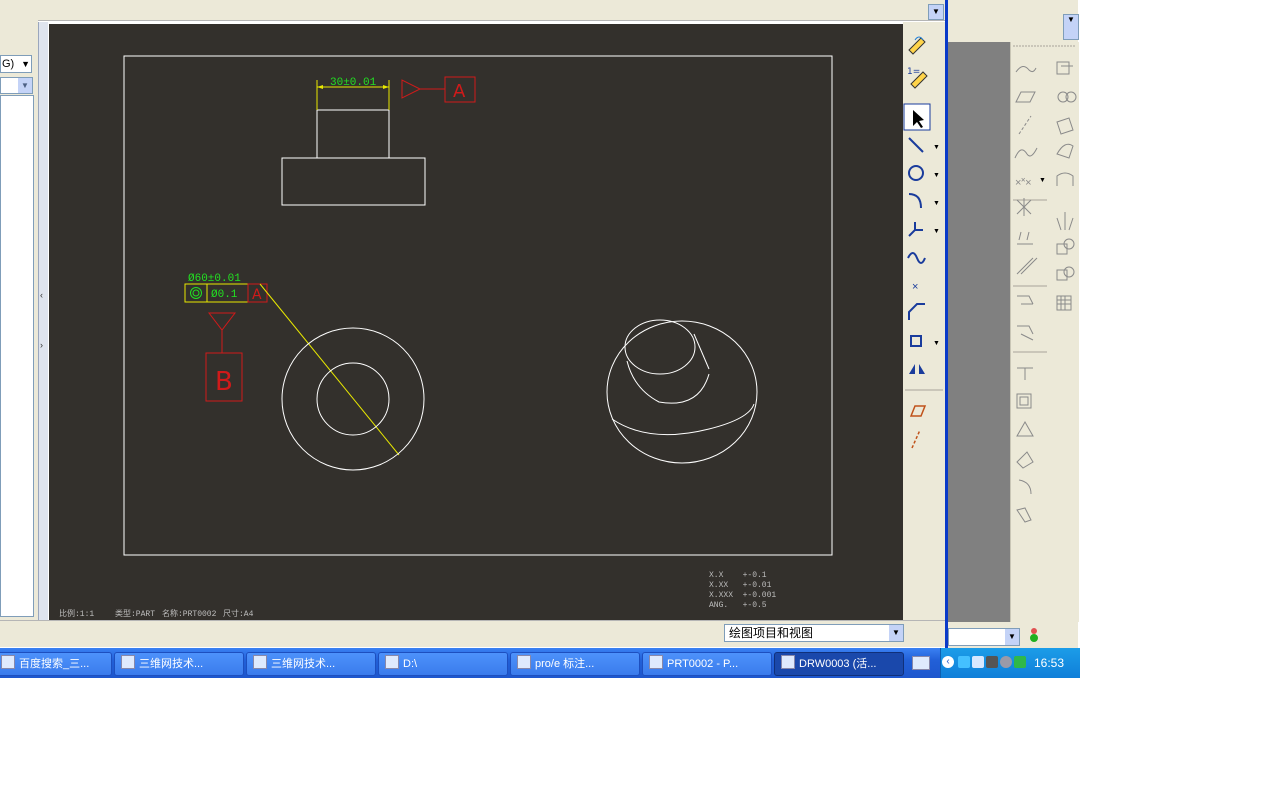 This screenshot has width=1280, height=800. I want to click on boundary-icon, so click(1065, 126).